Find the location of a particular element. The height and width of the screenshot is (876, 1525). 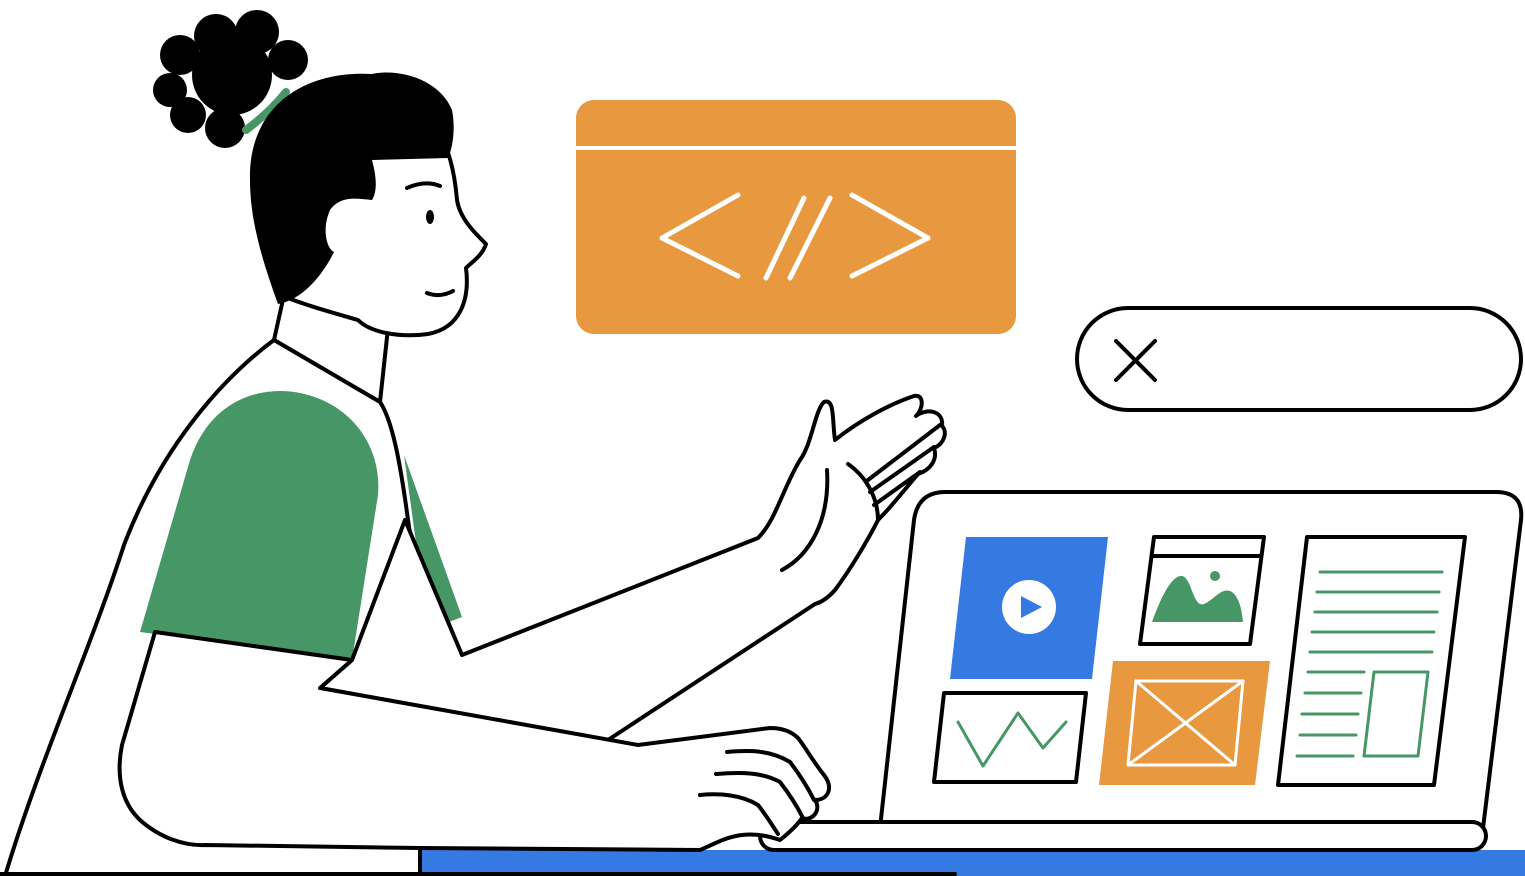

eye is located at coordinates (430, 217).